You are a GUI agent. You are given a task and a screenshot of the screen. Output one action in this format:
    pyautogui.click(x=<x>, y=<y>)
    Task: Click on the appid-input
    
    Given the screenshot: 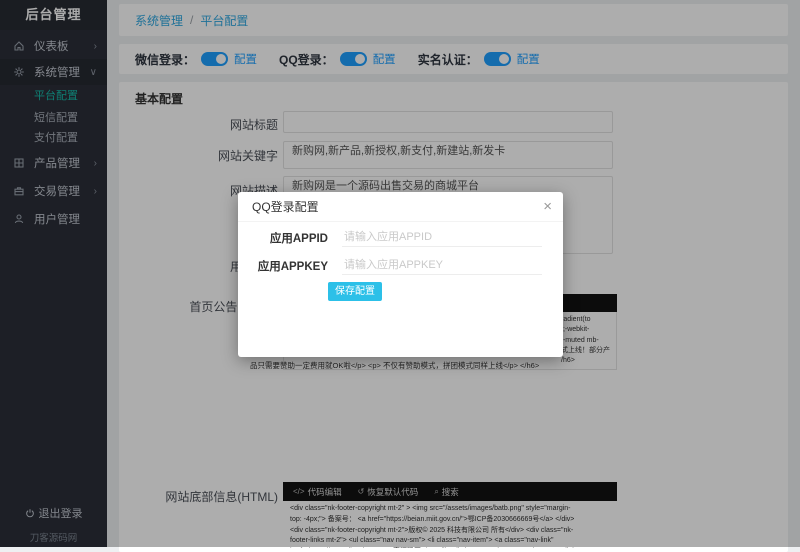 What is the action you would take?
    pyautogui.click(x=442, y=237)
    